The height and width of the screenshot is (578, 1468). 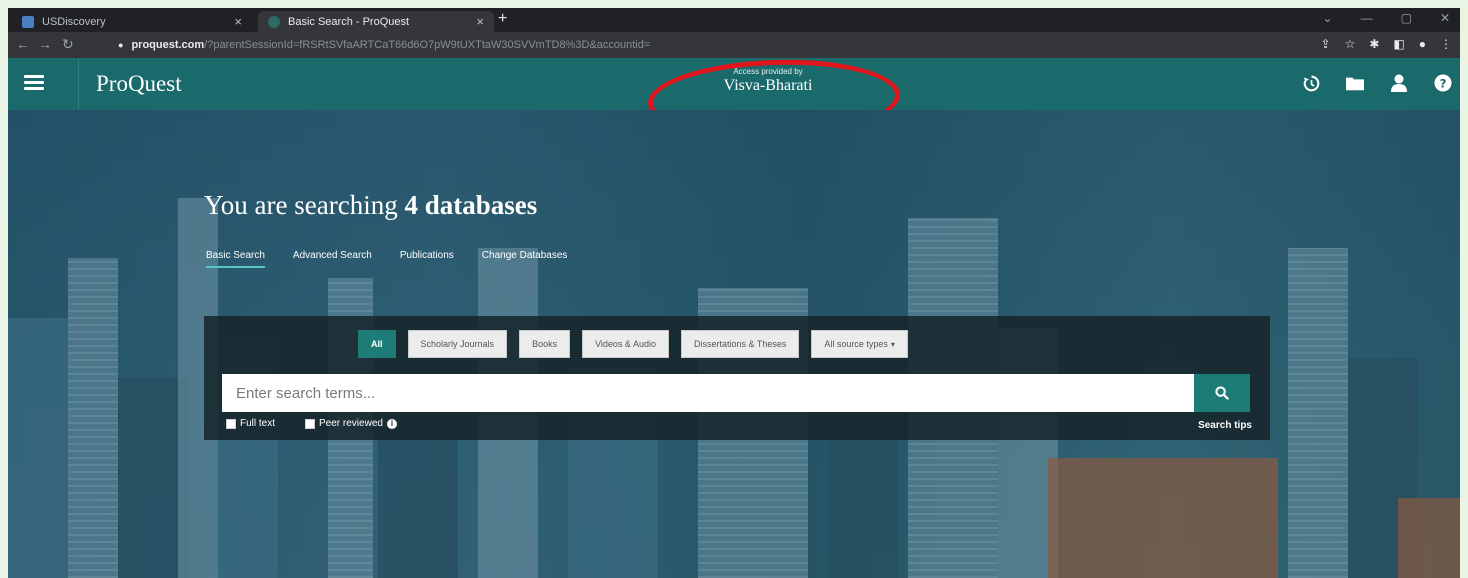 I want to click on browser-tab-usdiscovery: USDiscovery ×, so click(x=132, y=21).